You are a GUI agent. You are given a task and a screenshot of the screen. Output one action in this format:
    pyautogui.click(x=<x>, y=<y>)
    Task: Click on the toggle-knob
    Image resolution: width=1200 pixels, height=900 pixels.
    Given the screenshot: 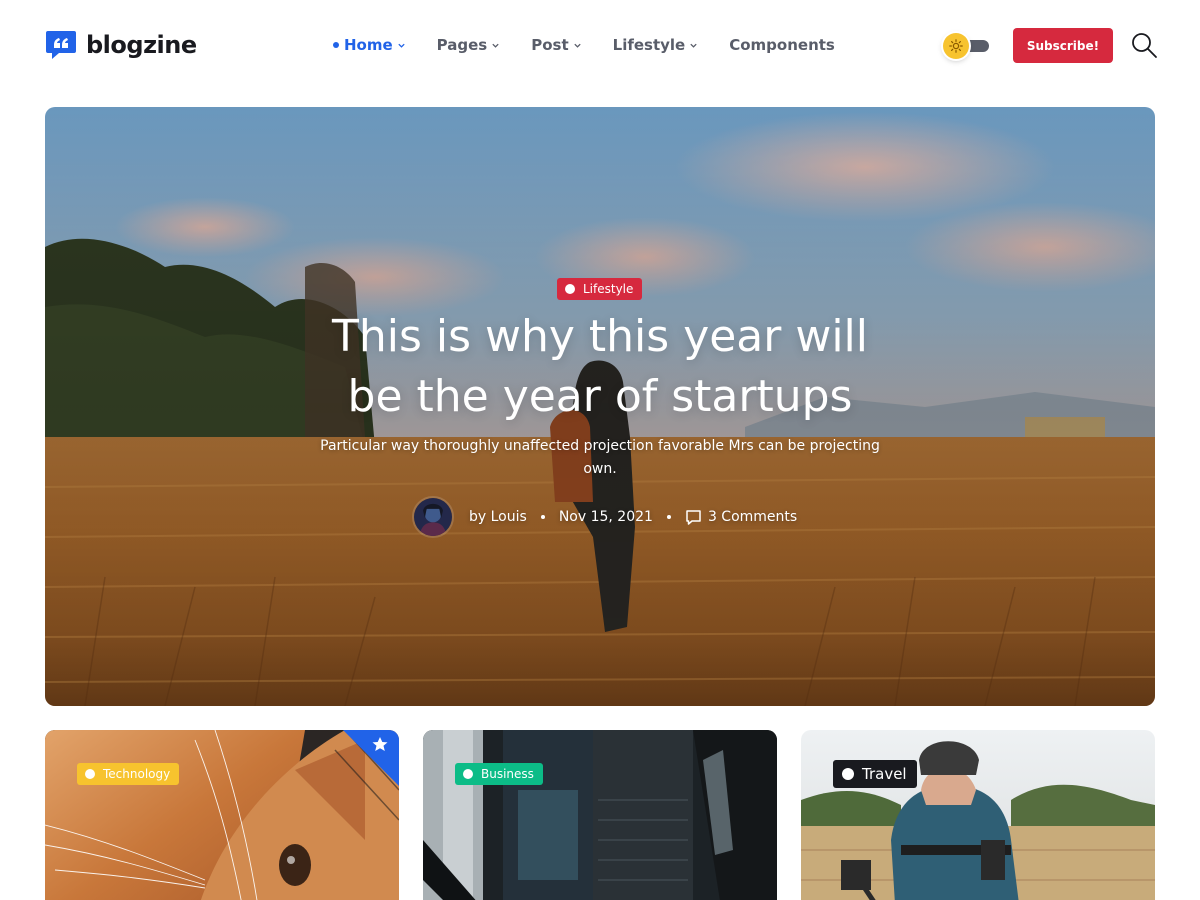 What is the action you would take?
    pyautogui.click(x=956, y=46)
    